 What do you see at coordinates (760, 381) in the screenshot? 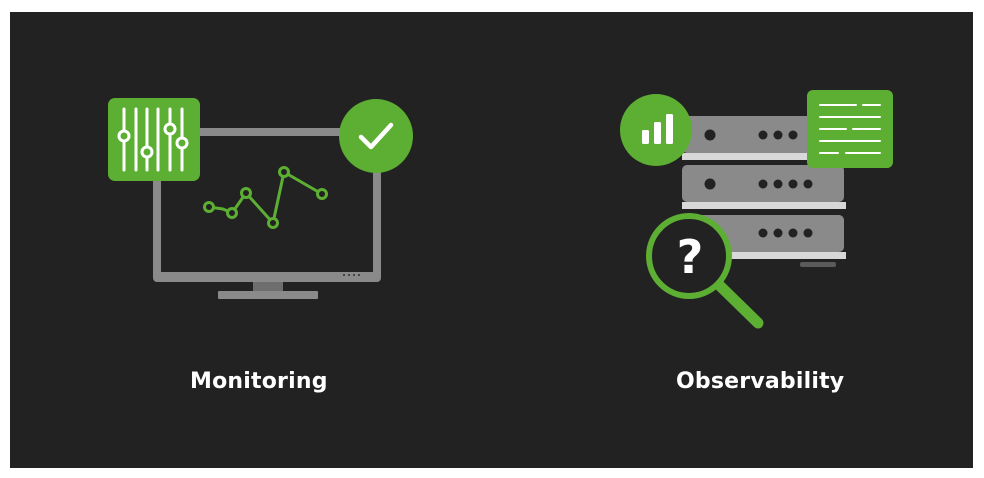
I see `observability-caption: Observability` at bounding box center [760, 381].